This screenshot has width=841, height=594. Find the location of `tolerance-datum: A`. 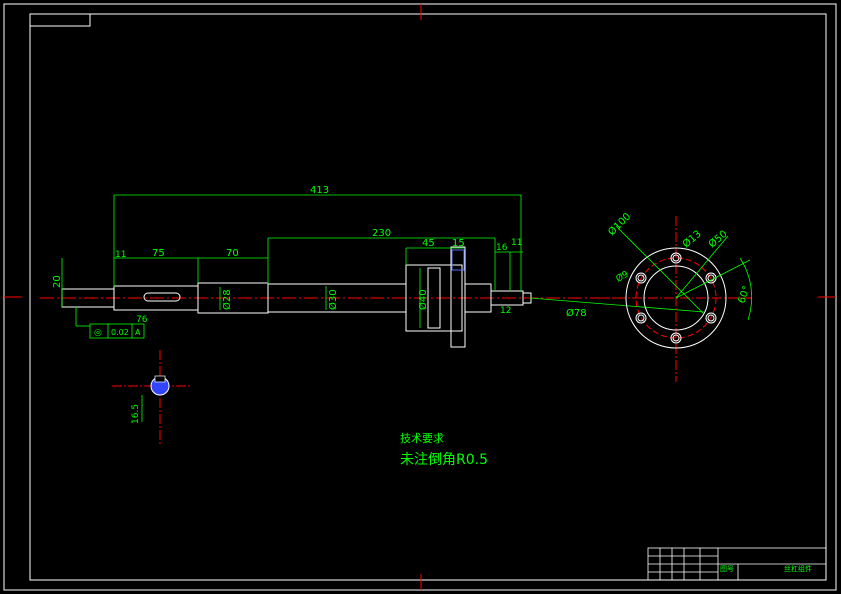

tolerance-datum: A is located at coordinates (138, 332).